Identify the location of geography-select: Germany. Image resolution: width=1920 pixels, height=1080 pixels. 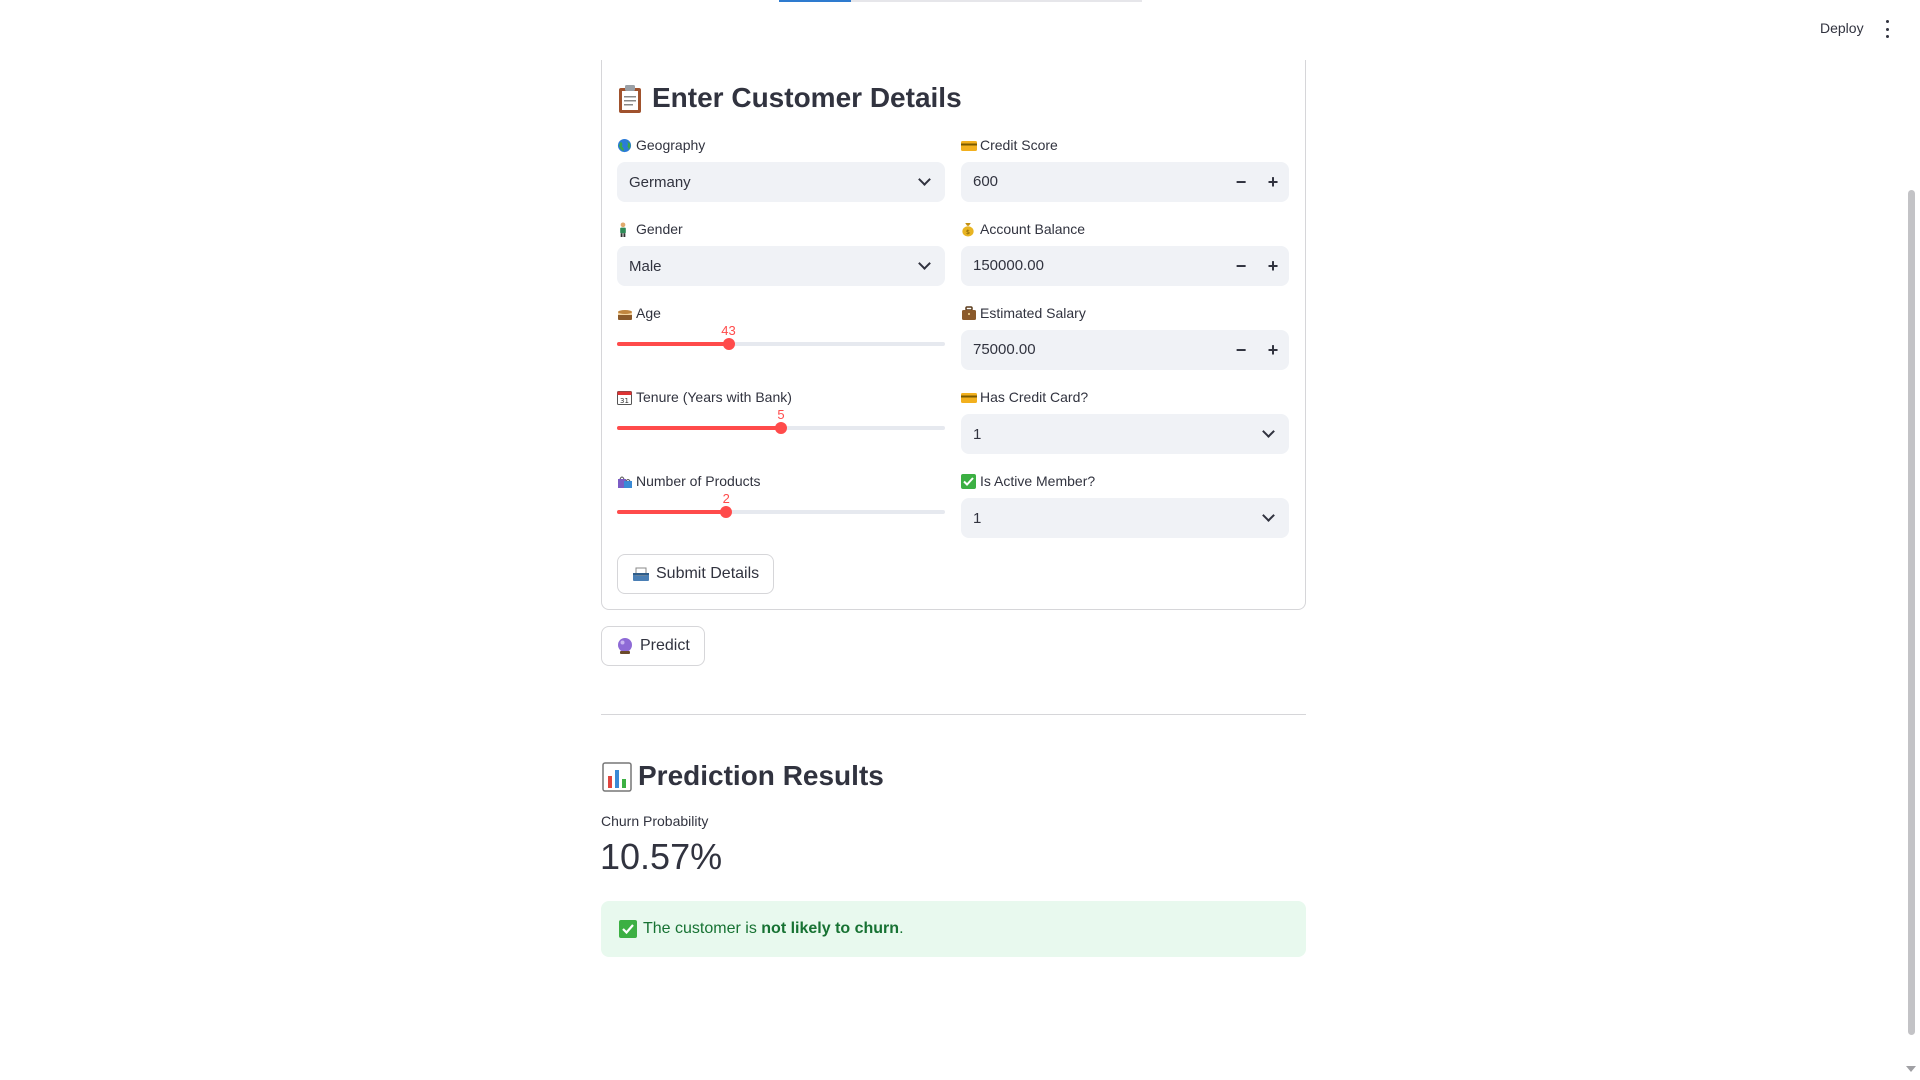
(781, 182).